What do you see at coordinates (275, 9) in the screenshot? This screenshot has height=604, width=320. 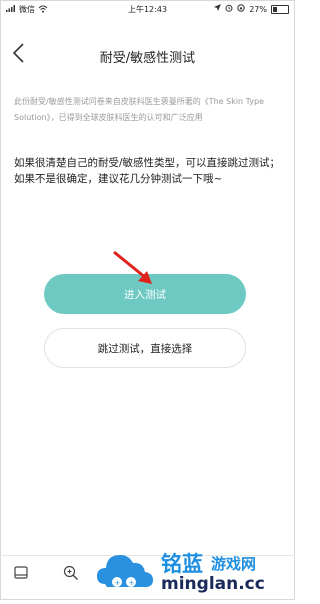 I see `battery-fill` at bounding box center [275, 9].